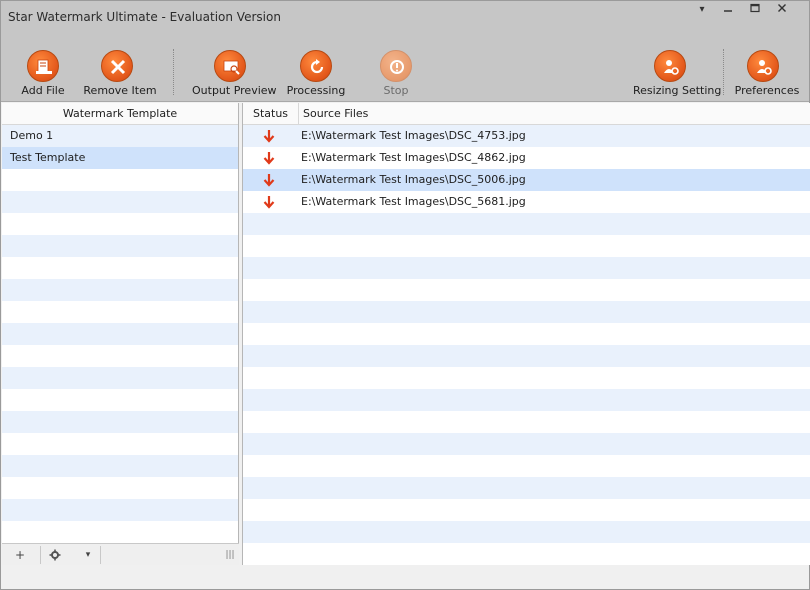 The image size is (810, 590). What do you see at coordinates (120, 554) in the screenshot?
I see `template-footer-bar: + ▾ |||` at bounding box center [120, 554].